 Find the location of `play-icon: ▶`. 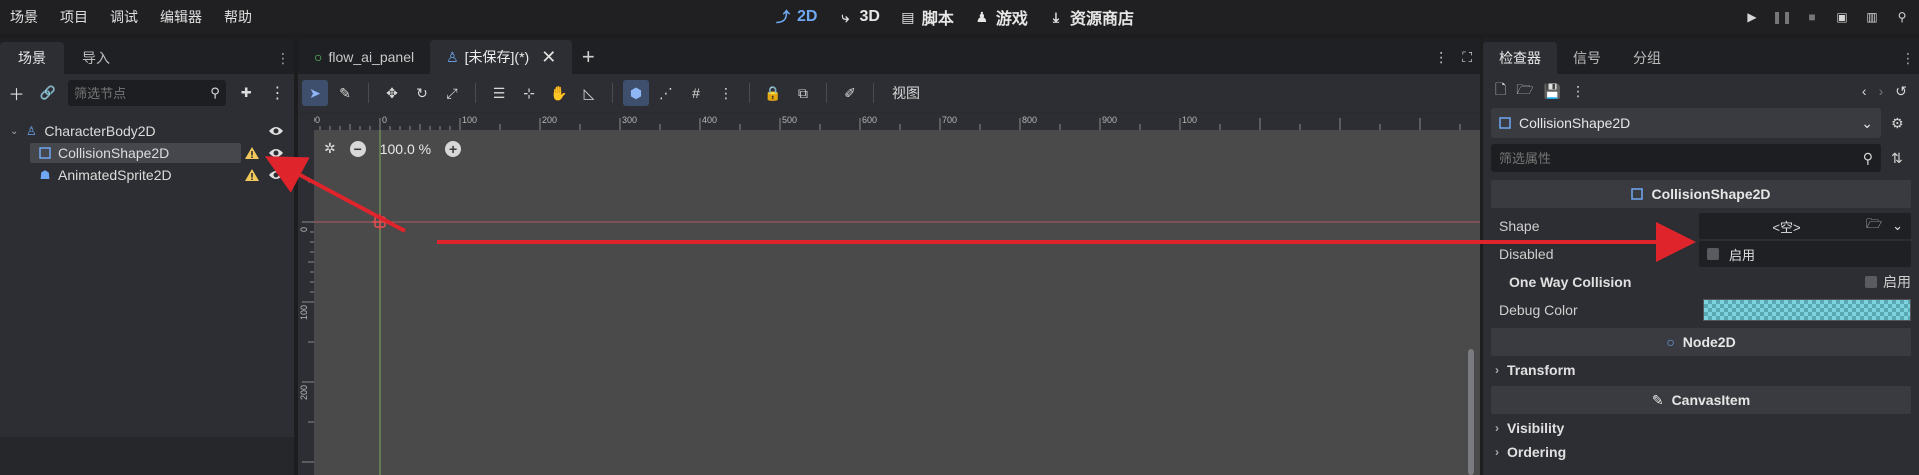

play-icon: ▶ is located at coordinates (1752, 17).